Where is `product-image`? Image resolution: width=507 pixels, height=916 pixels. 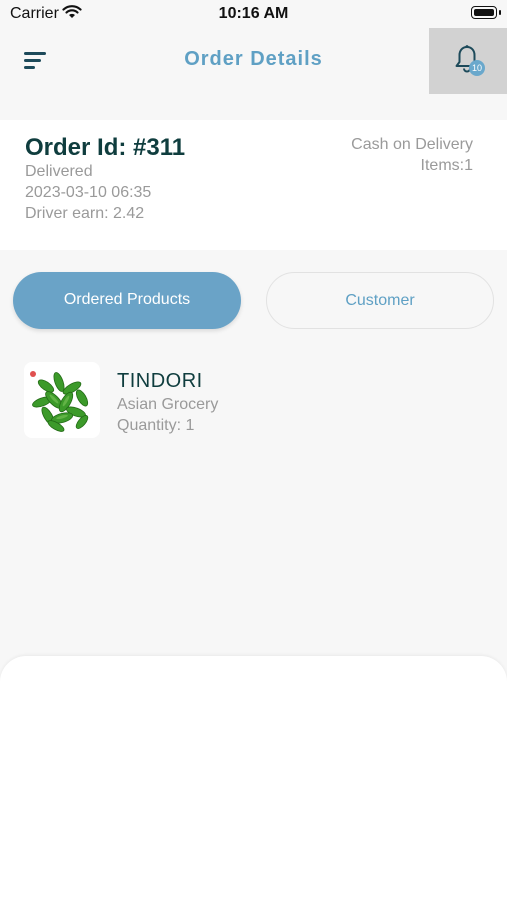
product-image is located at coordinates (62, 400).